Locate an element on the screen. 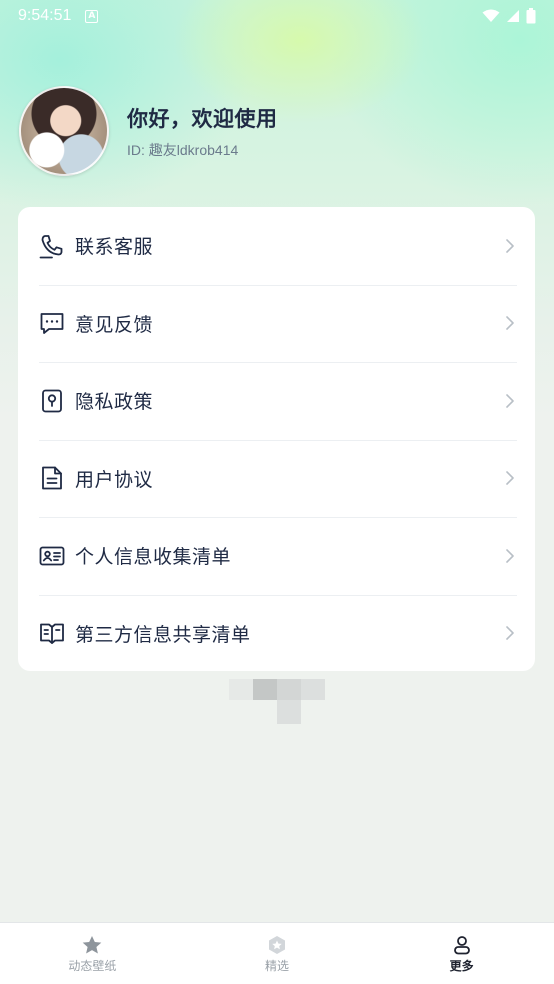 The image size is (554, 984). privacy-lock-icon is located at coordinates (52, 401).